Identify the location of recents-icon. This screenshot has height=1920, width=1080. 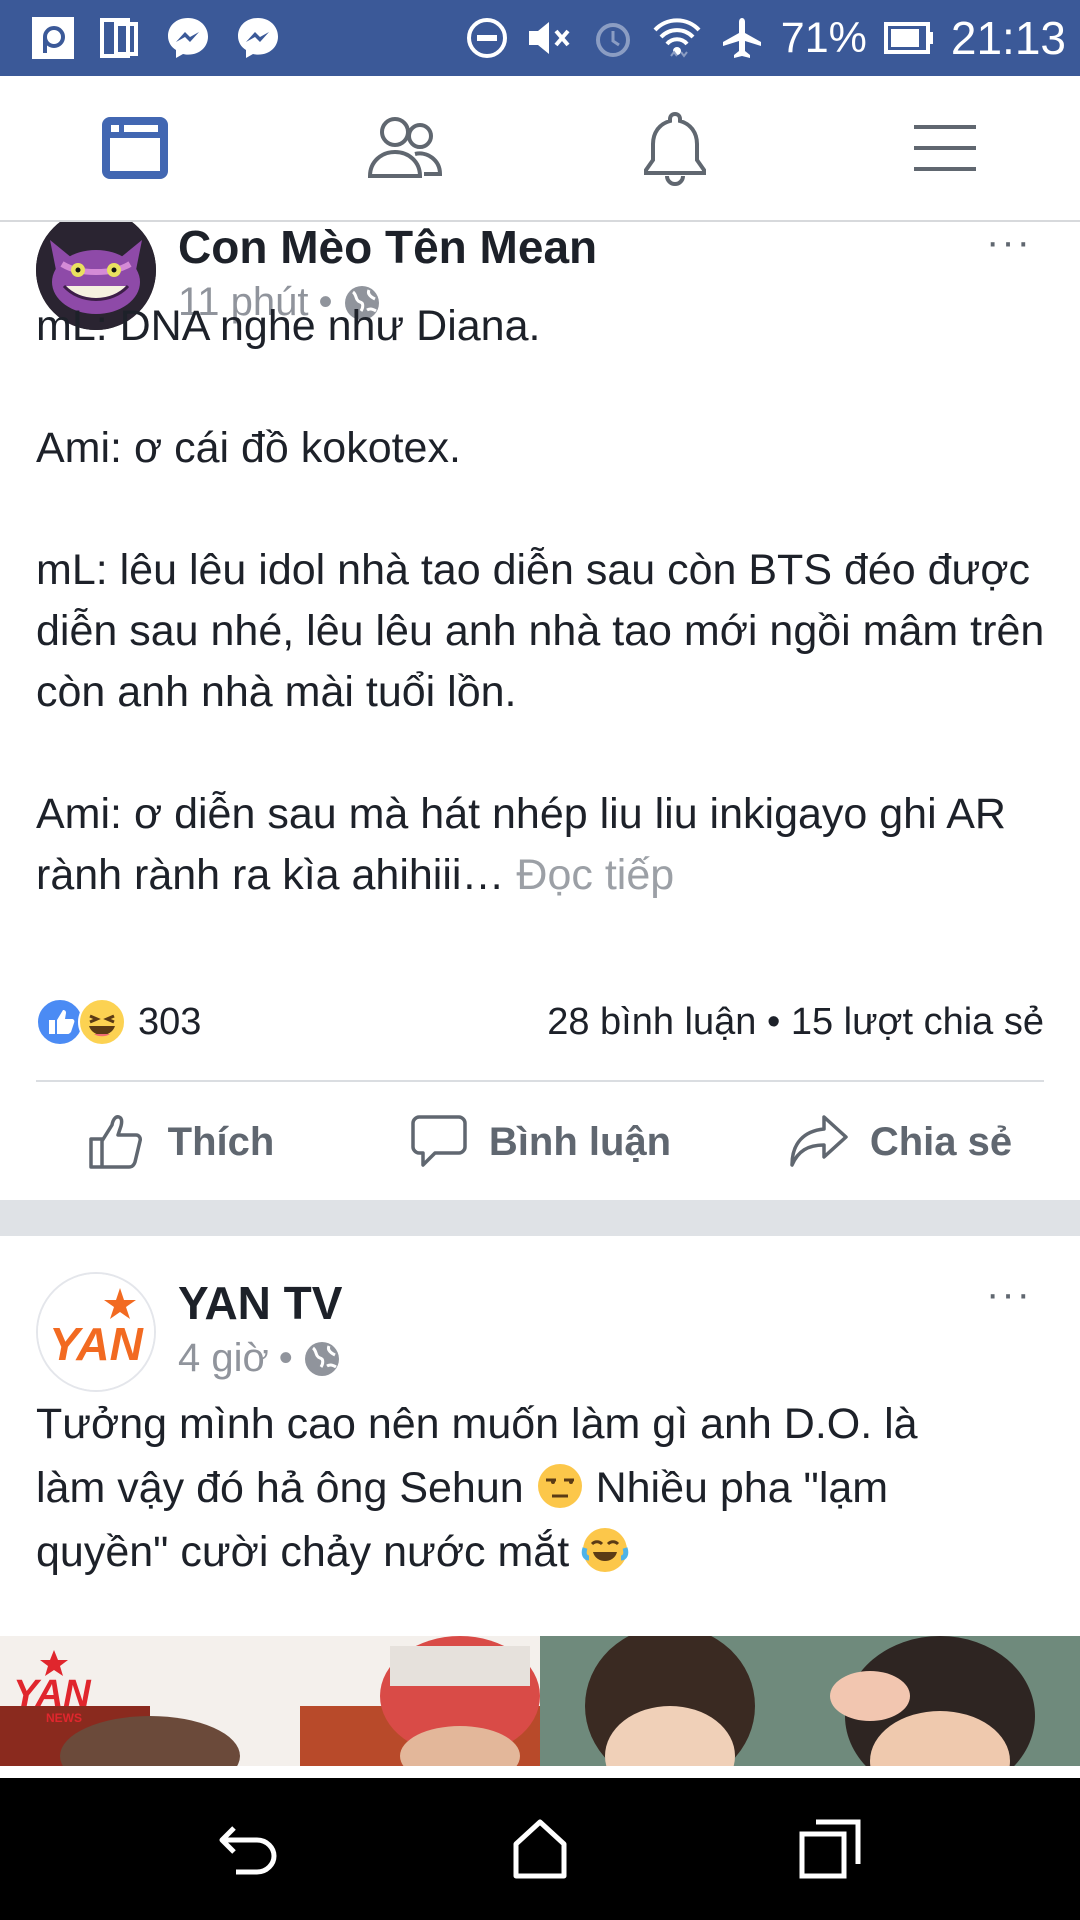
(830, 1848).